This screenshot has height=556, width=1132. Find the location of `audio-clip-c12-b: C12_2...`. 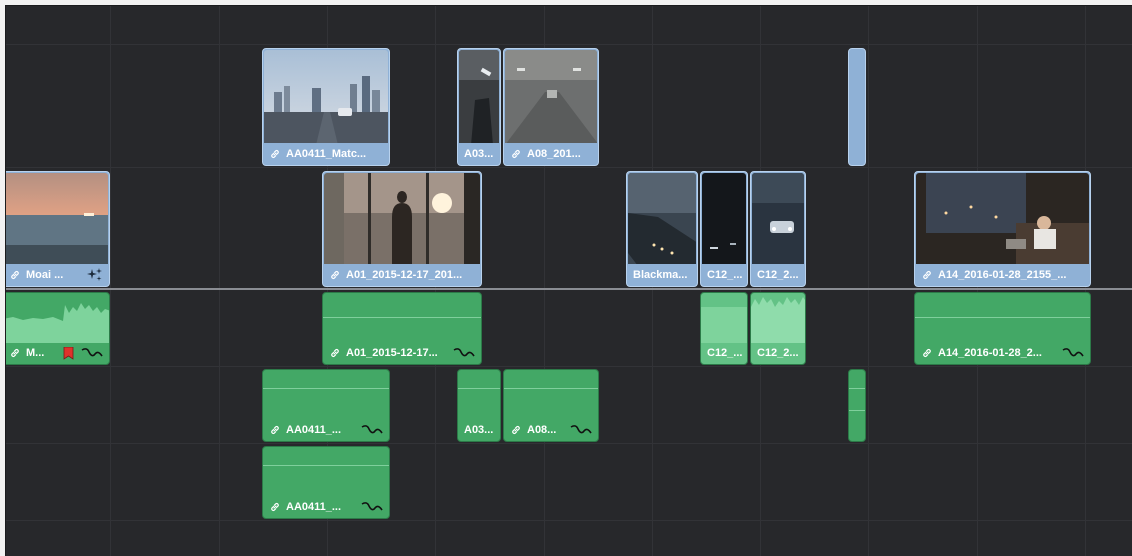

audio-clip-c12-b: C12_2... is located at coordinates (778, 328).